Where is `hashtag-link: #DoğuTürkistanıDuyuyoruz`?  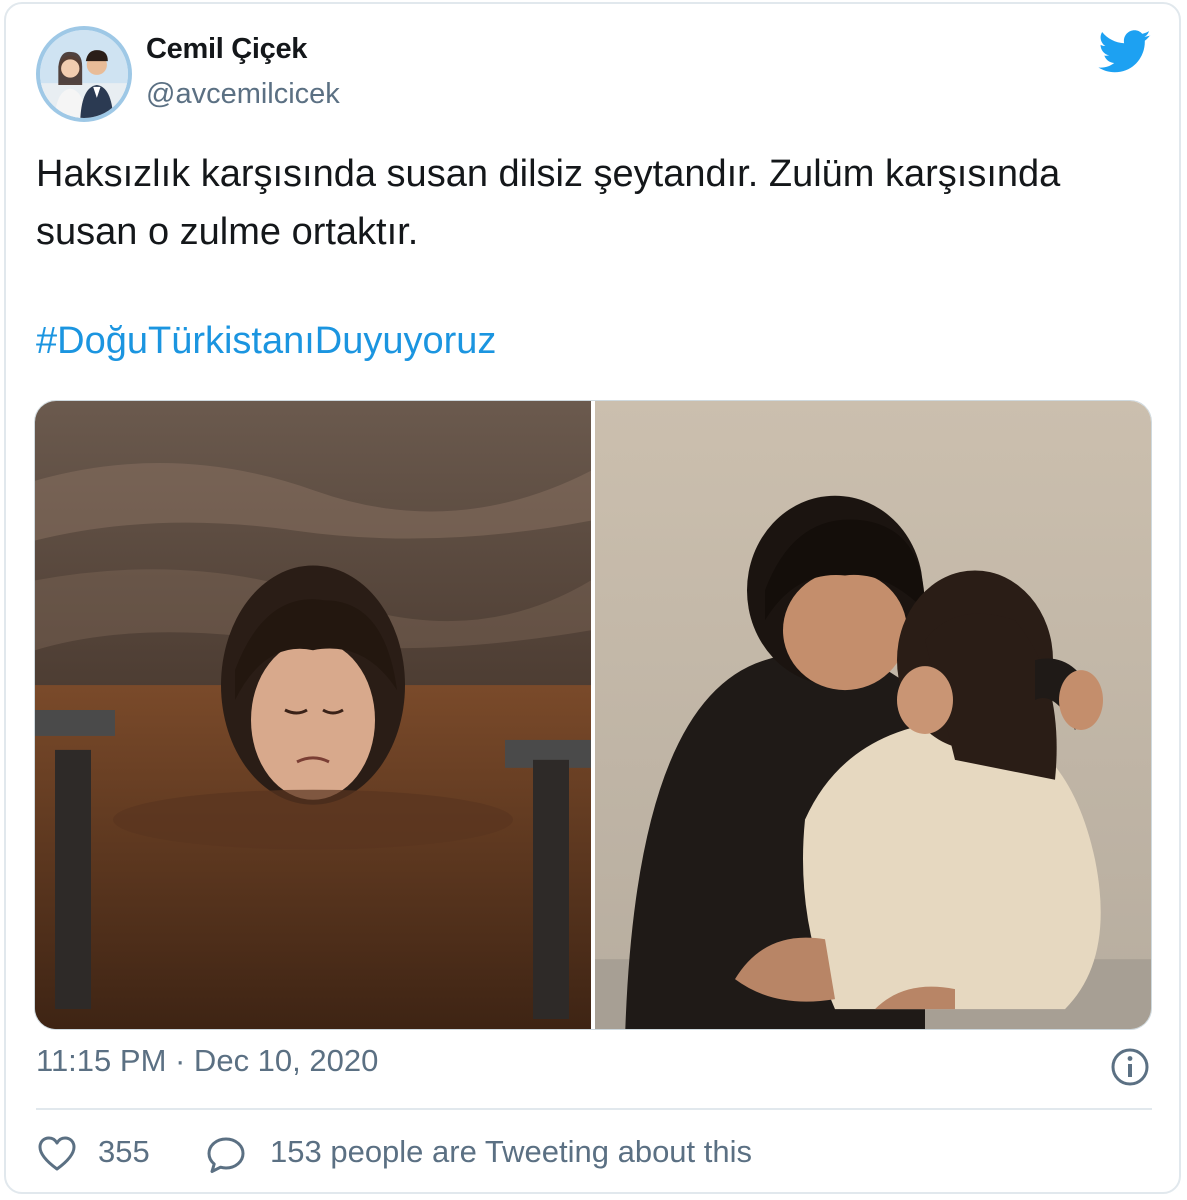 hashtag-link: #DoğuTürkistanıDuyuyoruz is located at coordinates (266, 341).